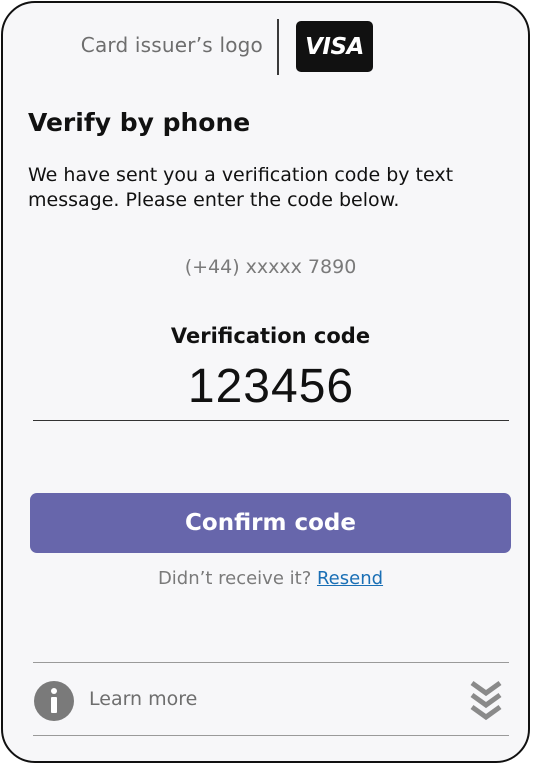  What do you see at coordinates (171, 45) in the screenshot?
I see `issuer-logo: Card issuer’s logo` at bounding box center [171, 45].